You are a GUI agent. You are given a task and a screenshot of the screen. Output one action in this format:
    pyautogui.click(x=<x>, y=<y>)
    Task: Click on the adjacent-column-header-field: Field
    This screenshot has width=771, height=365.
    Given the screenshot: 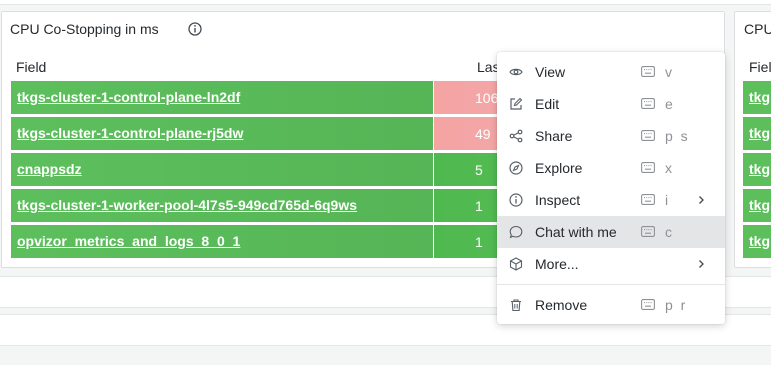 What is the action you would take?
    pyautogui.click(x=760, y=67)
    